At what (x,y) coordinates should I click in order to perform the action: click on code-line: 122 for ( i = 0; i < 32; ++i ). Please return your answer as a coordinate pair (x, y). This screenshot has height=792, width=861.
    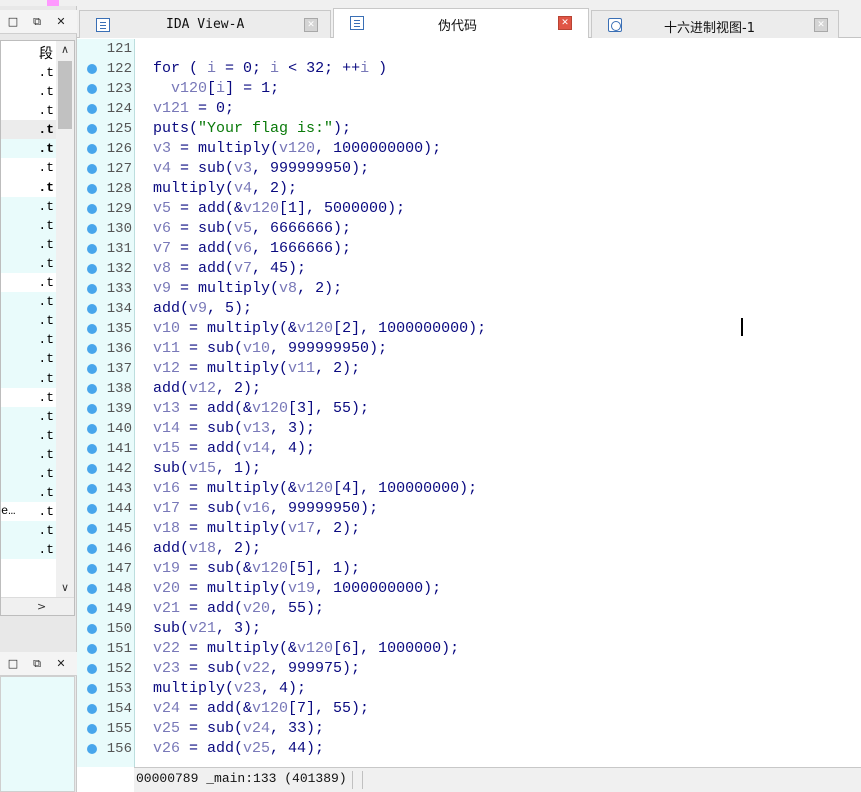
    Looking at the image, I should click on (469, 69).